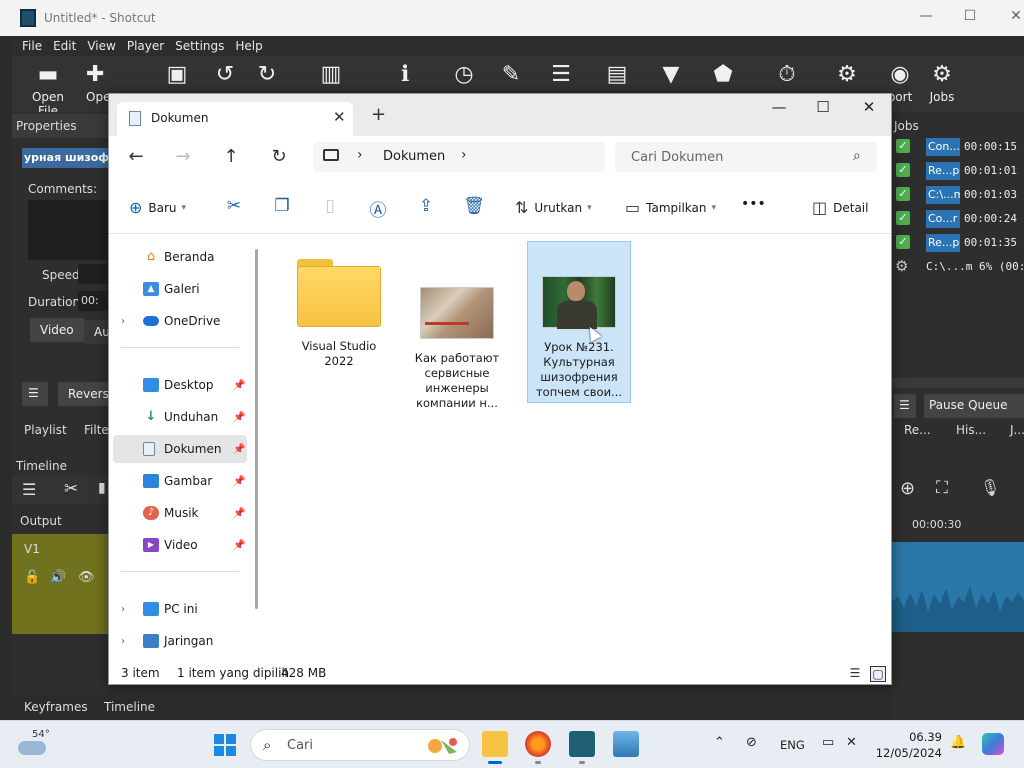  I want to click on job-row: ✓ C:\...m 00:01:03, so click(958, 194).